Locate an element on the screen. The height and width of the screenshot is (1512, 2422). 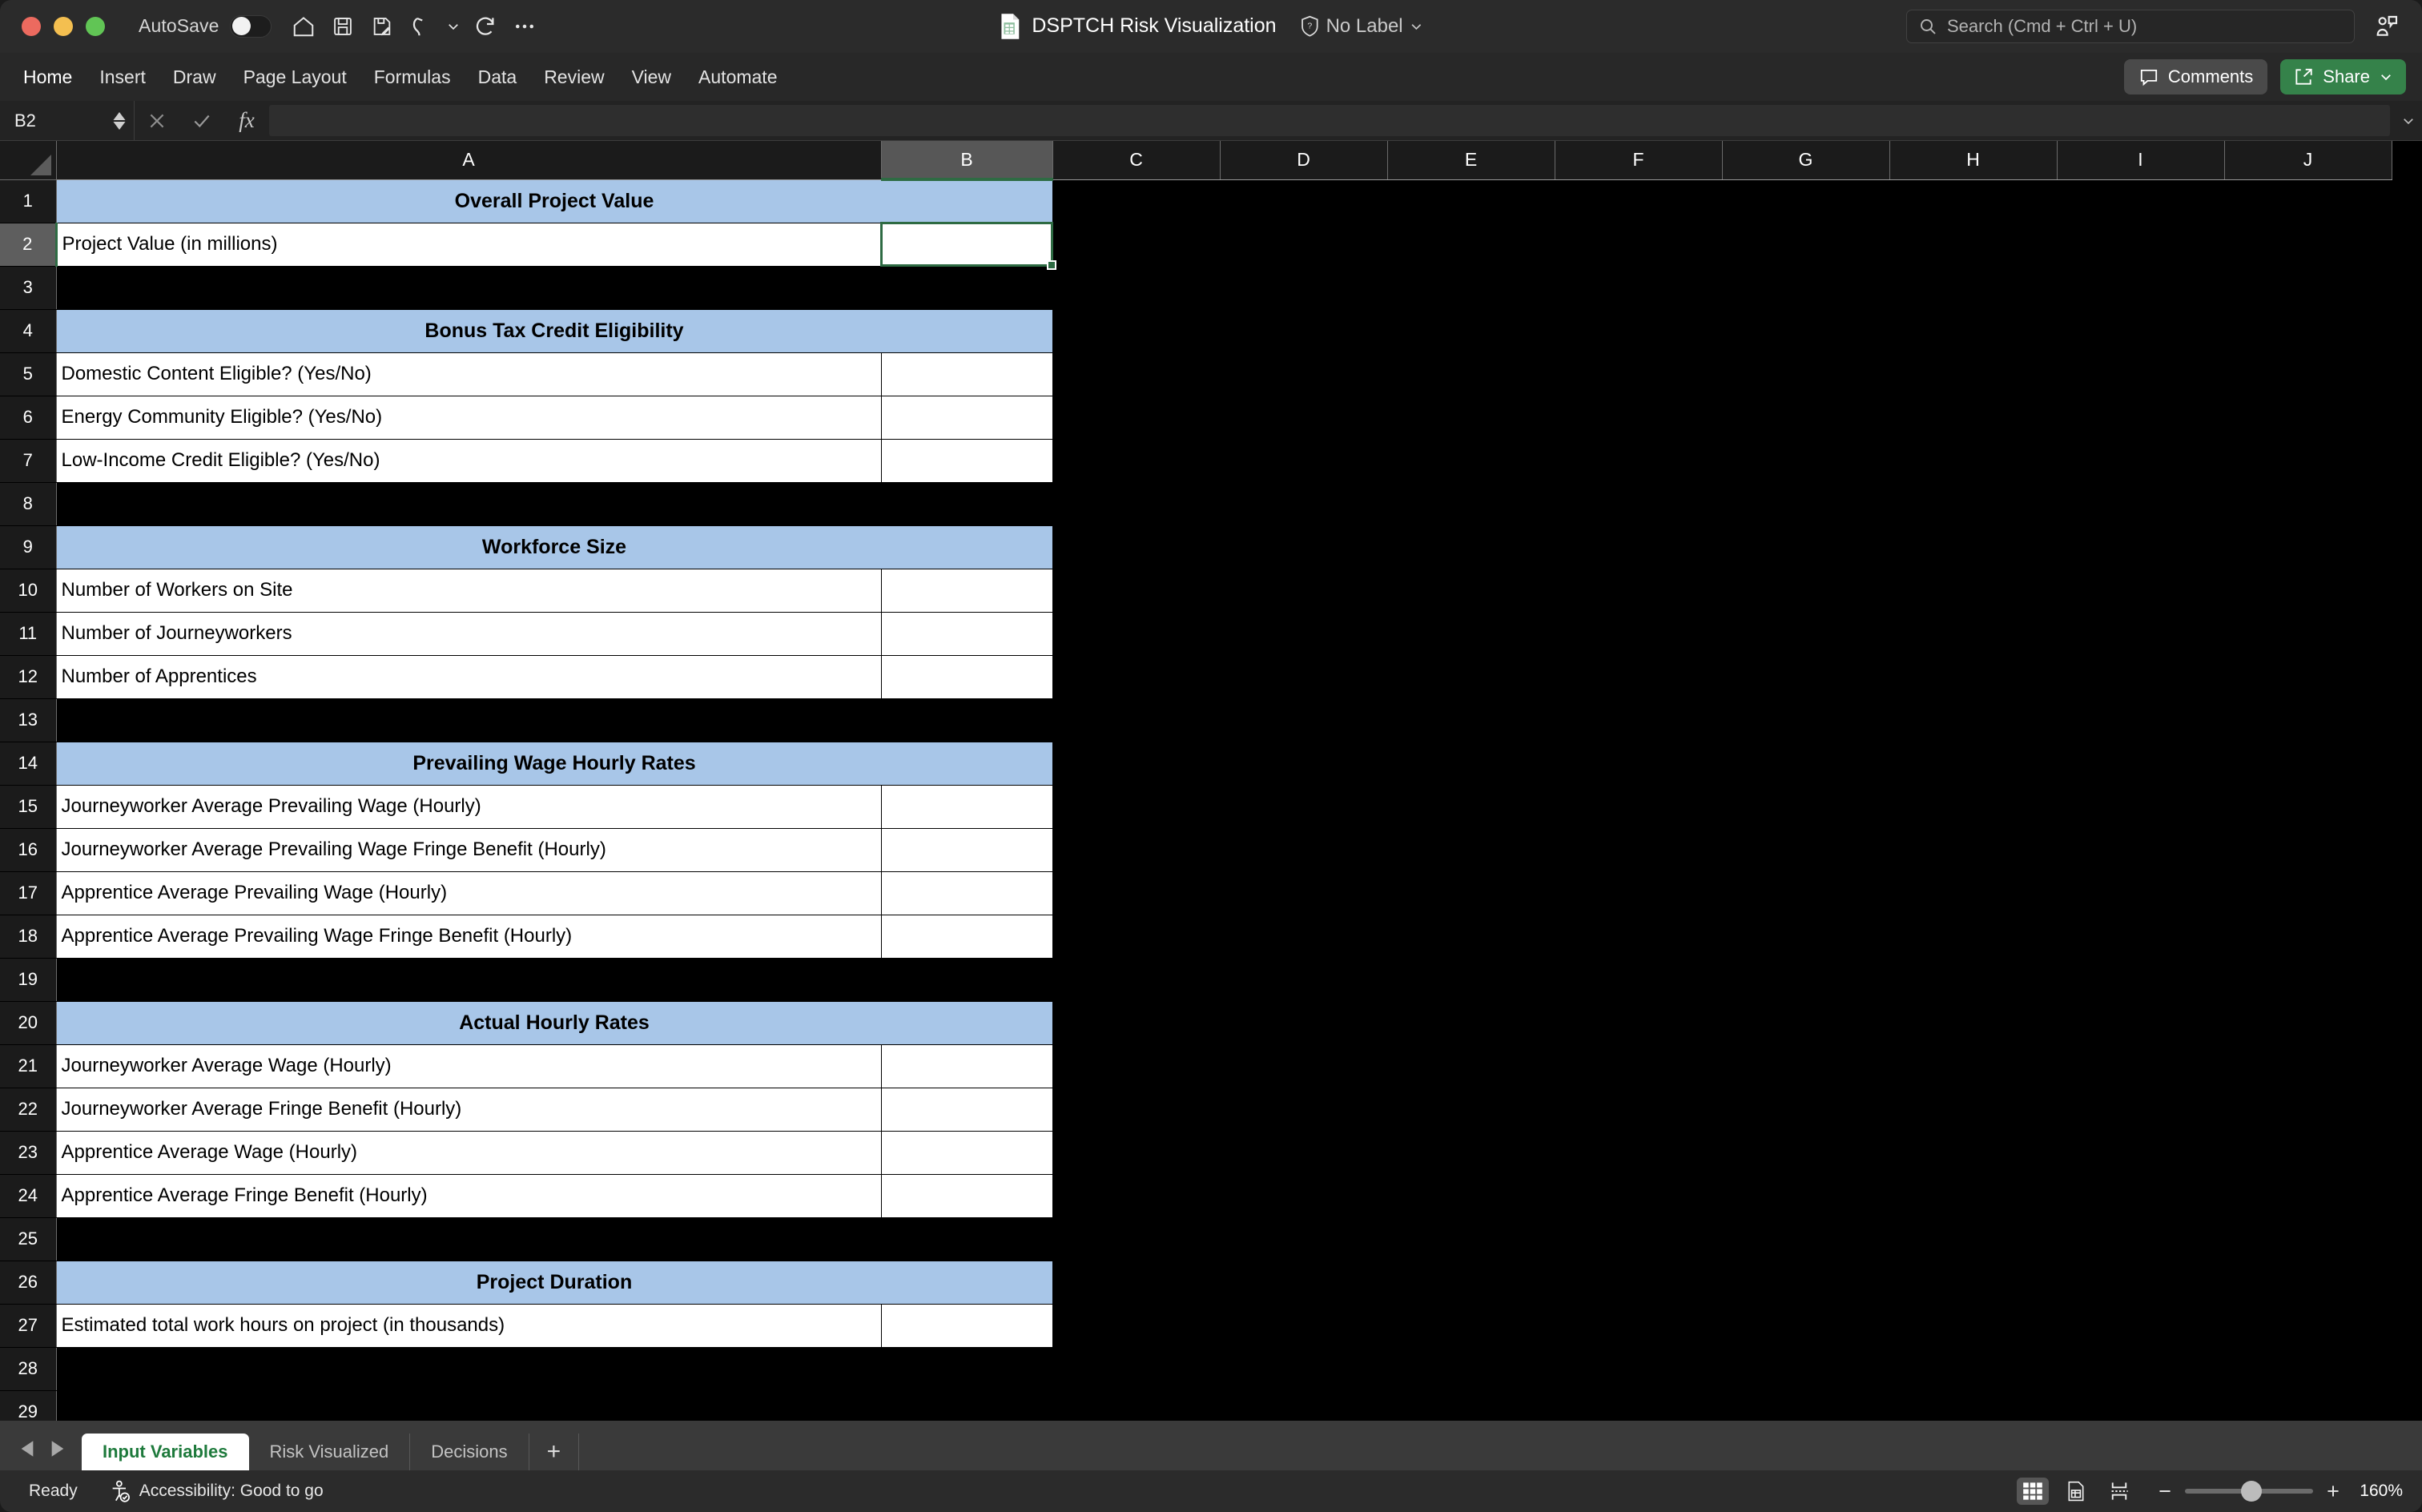
name-box: B2 is located at coordinates (67, 120).